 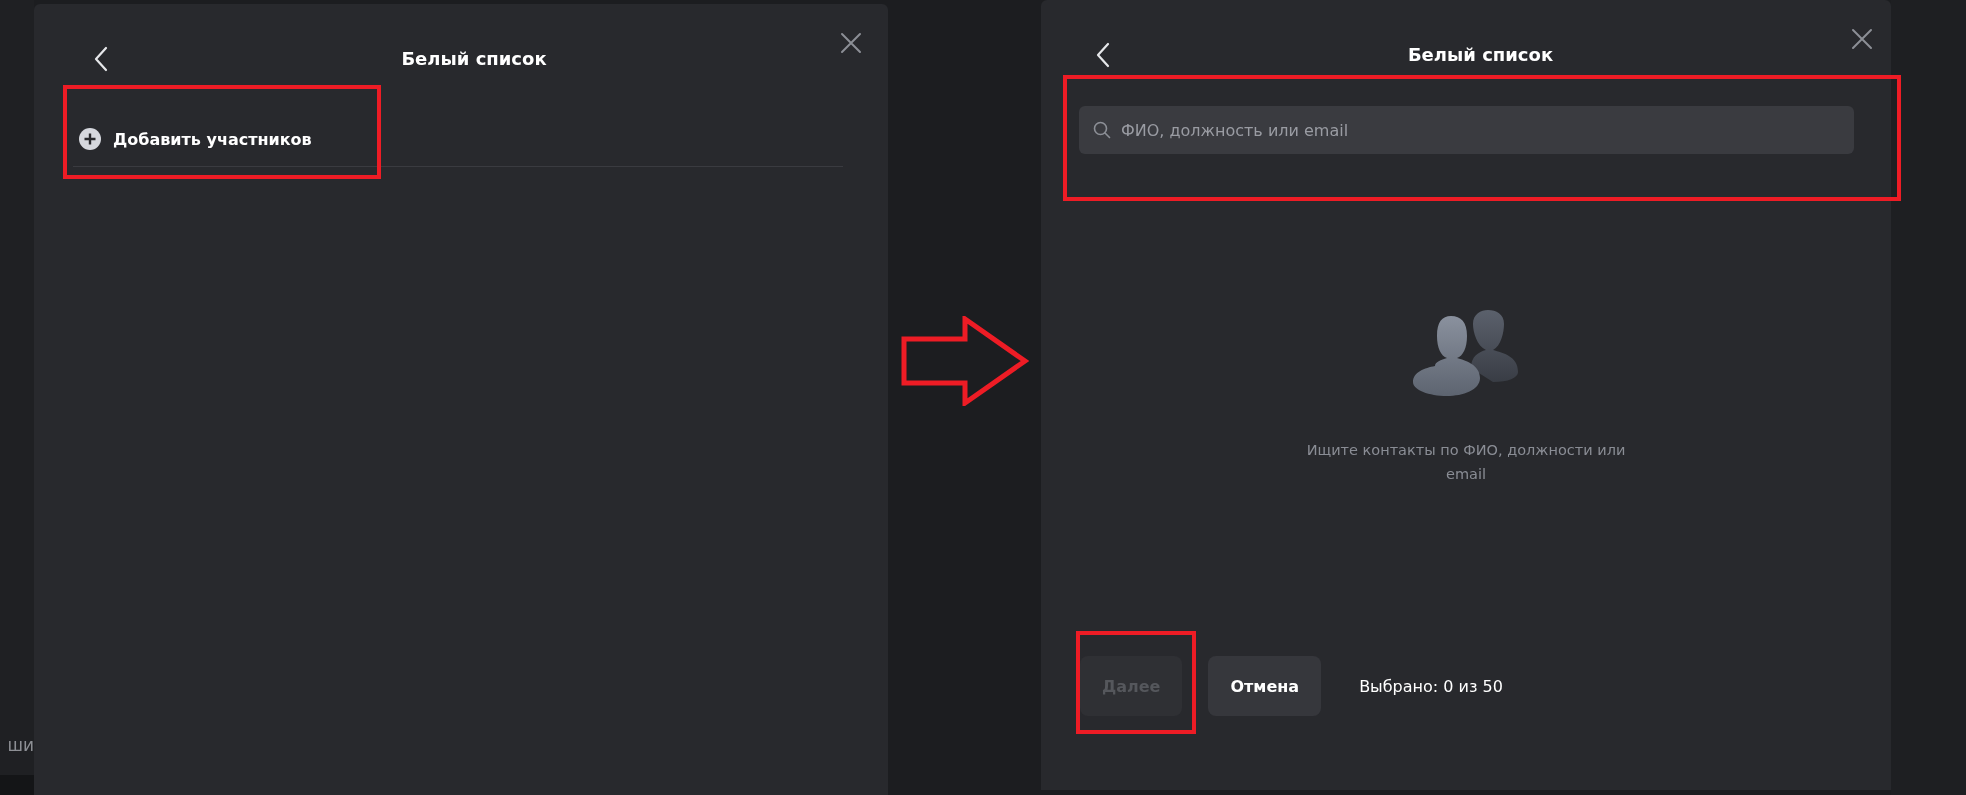 I want to click on cancel-button: Отмена, so click(x=1265, y=686).